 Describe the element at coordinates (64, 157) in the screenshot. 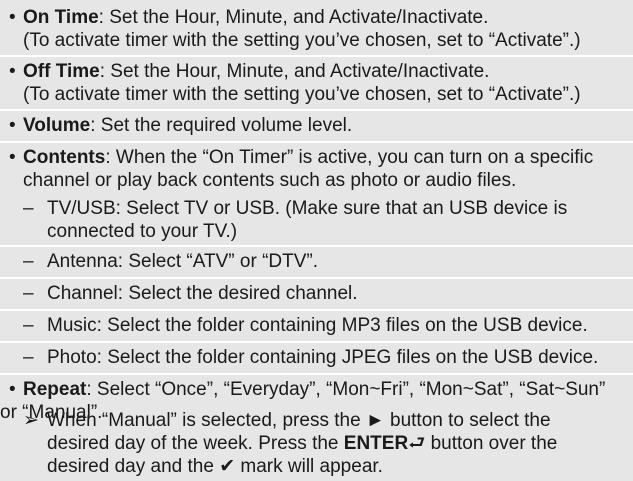

I see `term-contents: Contents` at that location.